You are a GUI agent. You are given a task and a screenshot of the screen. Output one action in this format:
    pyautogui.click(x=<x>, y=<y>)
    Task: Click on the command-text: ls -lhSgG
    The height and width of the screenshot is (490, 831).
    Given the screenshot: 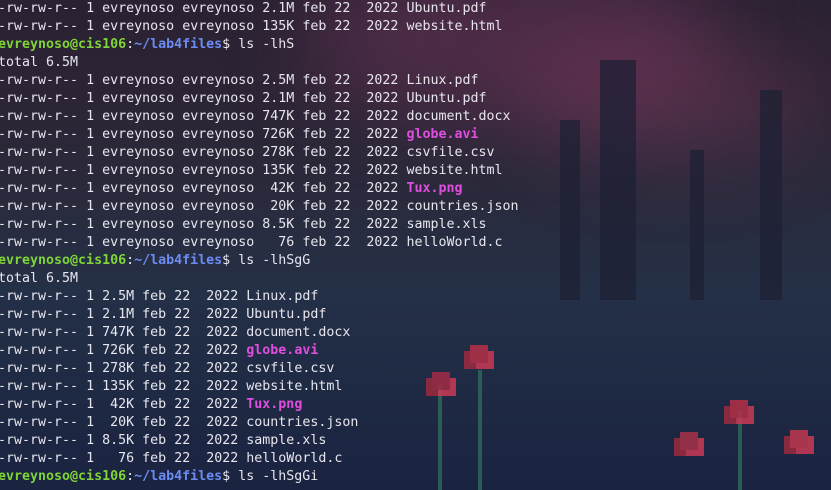 What is the action you would take?
    pyautogui.click(x=274, y=260)
    